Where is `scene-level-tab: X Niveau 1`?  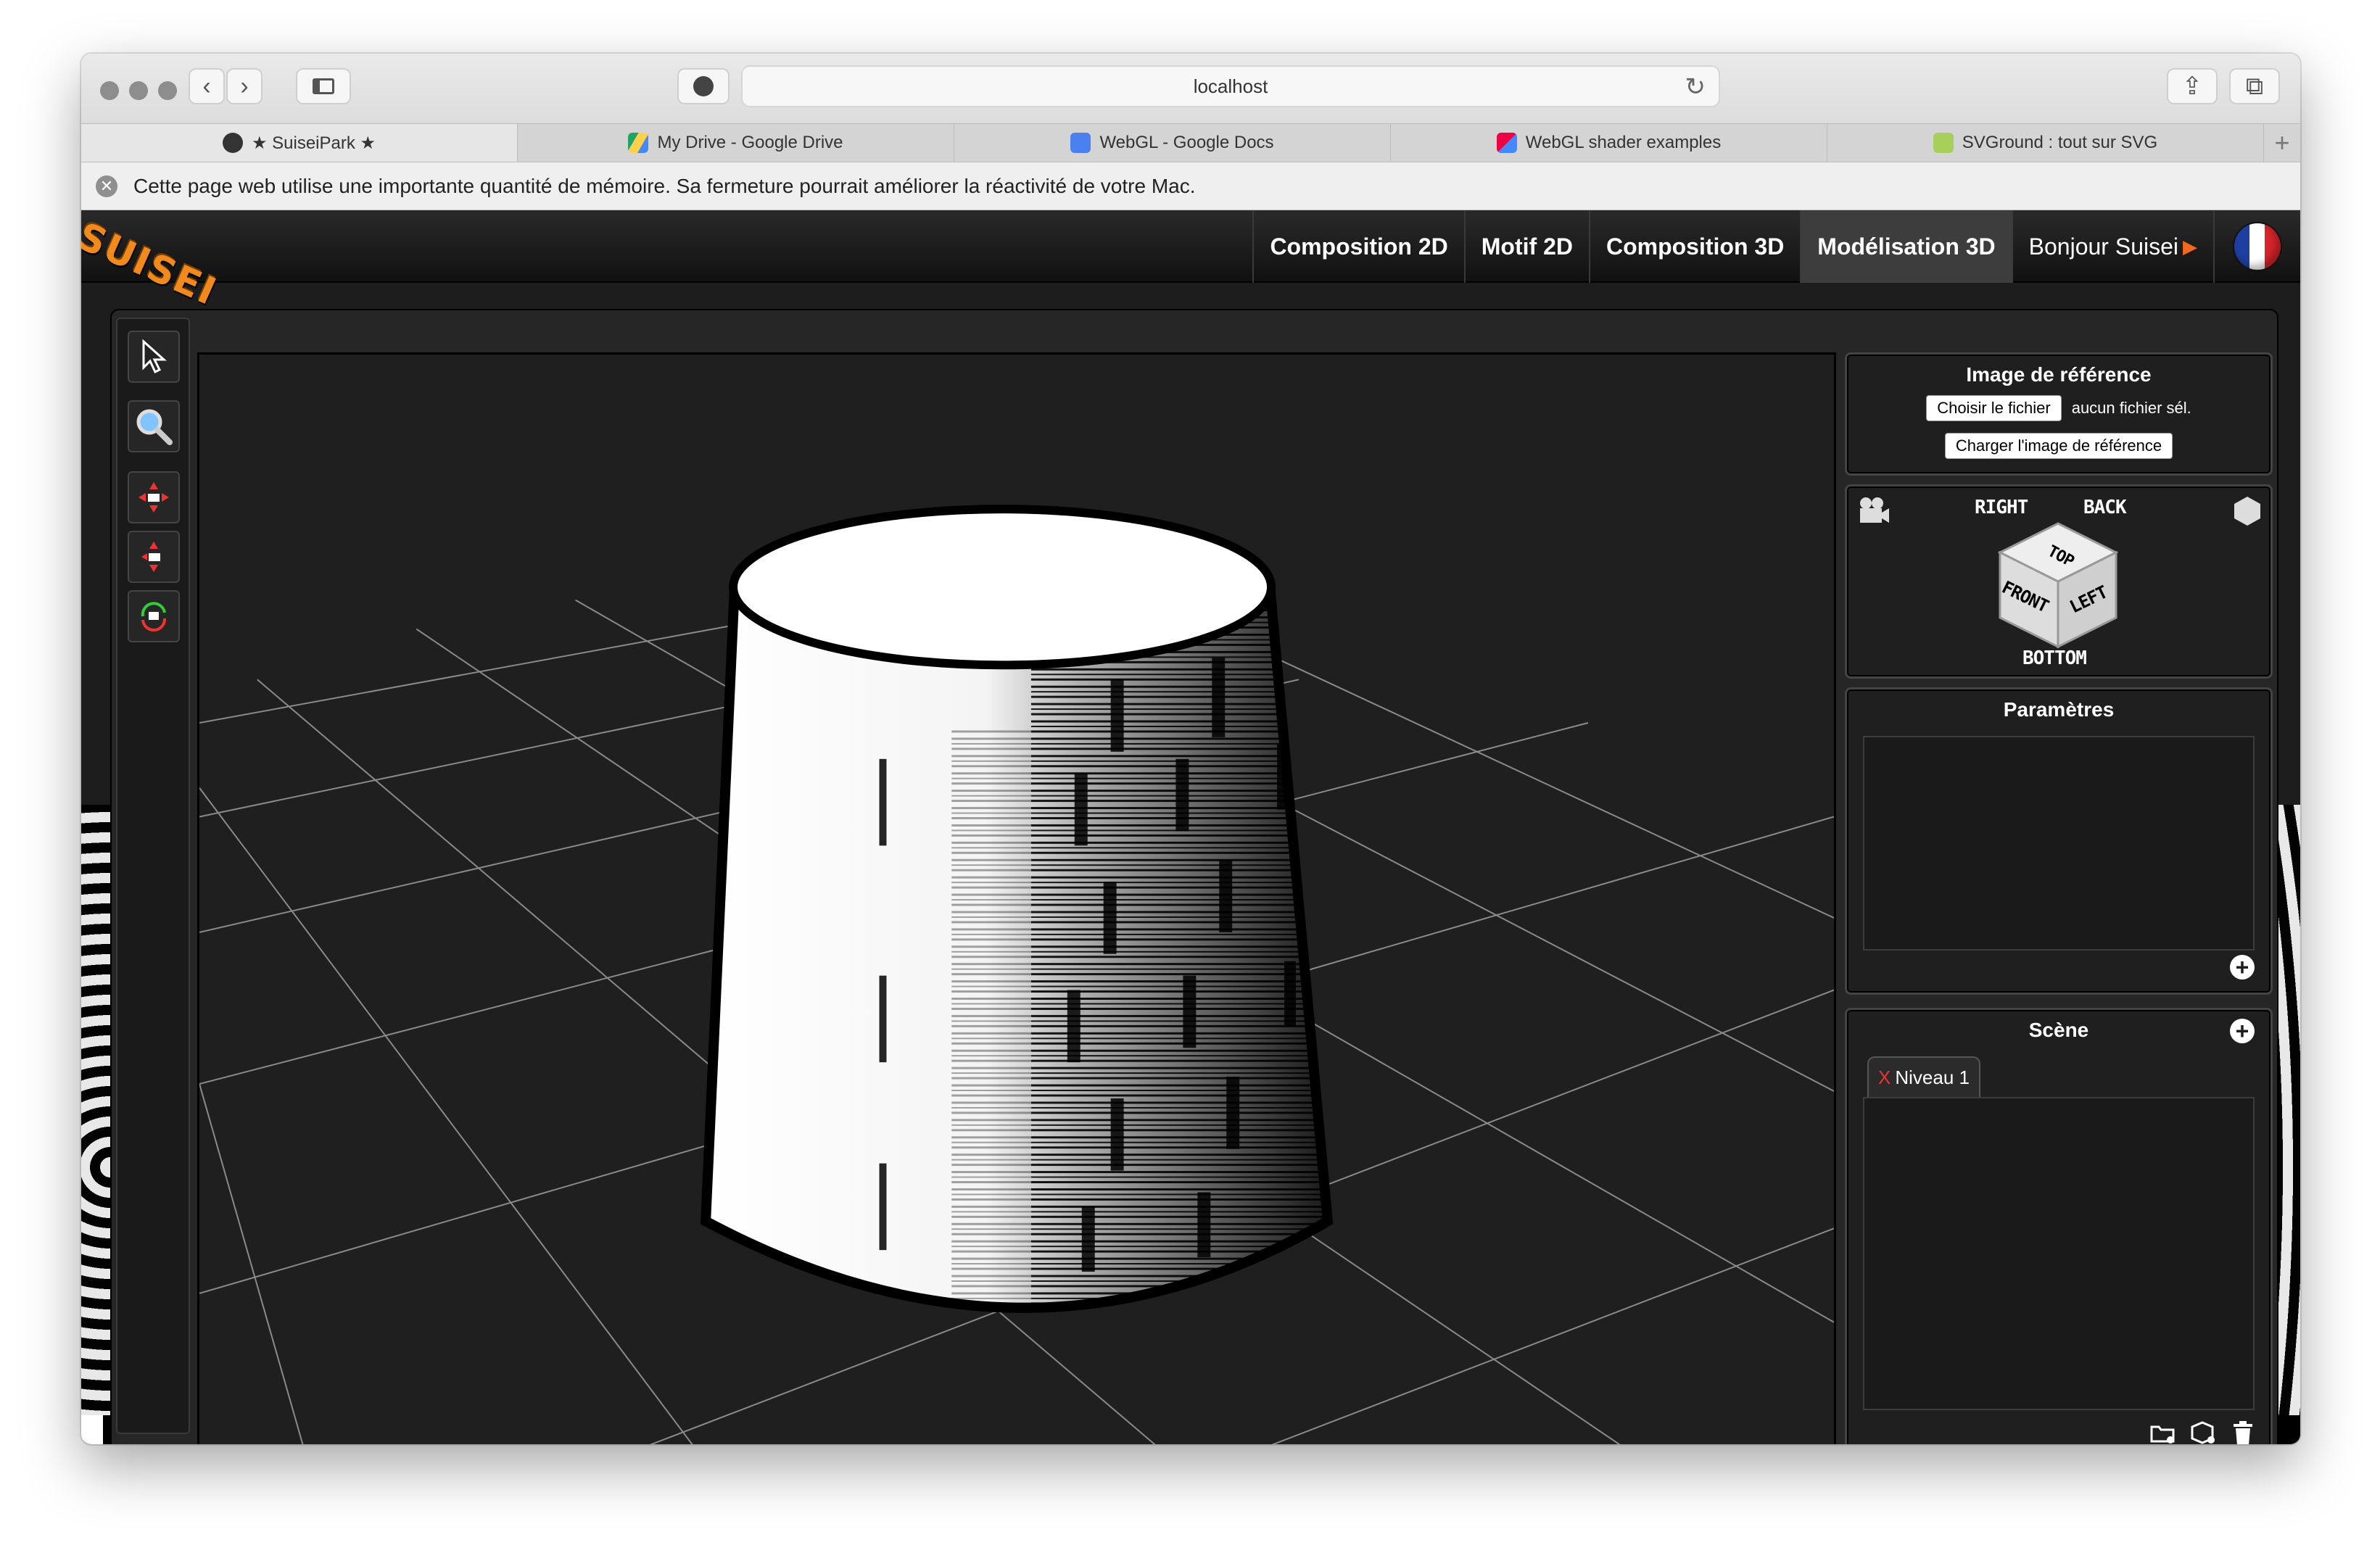 scene-level-tab: X Niveau 1 is located at coordinates (1923, 1076).